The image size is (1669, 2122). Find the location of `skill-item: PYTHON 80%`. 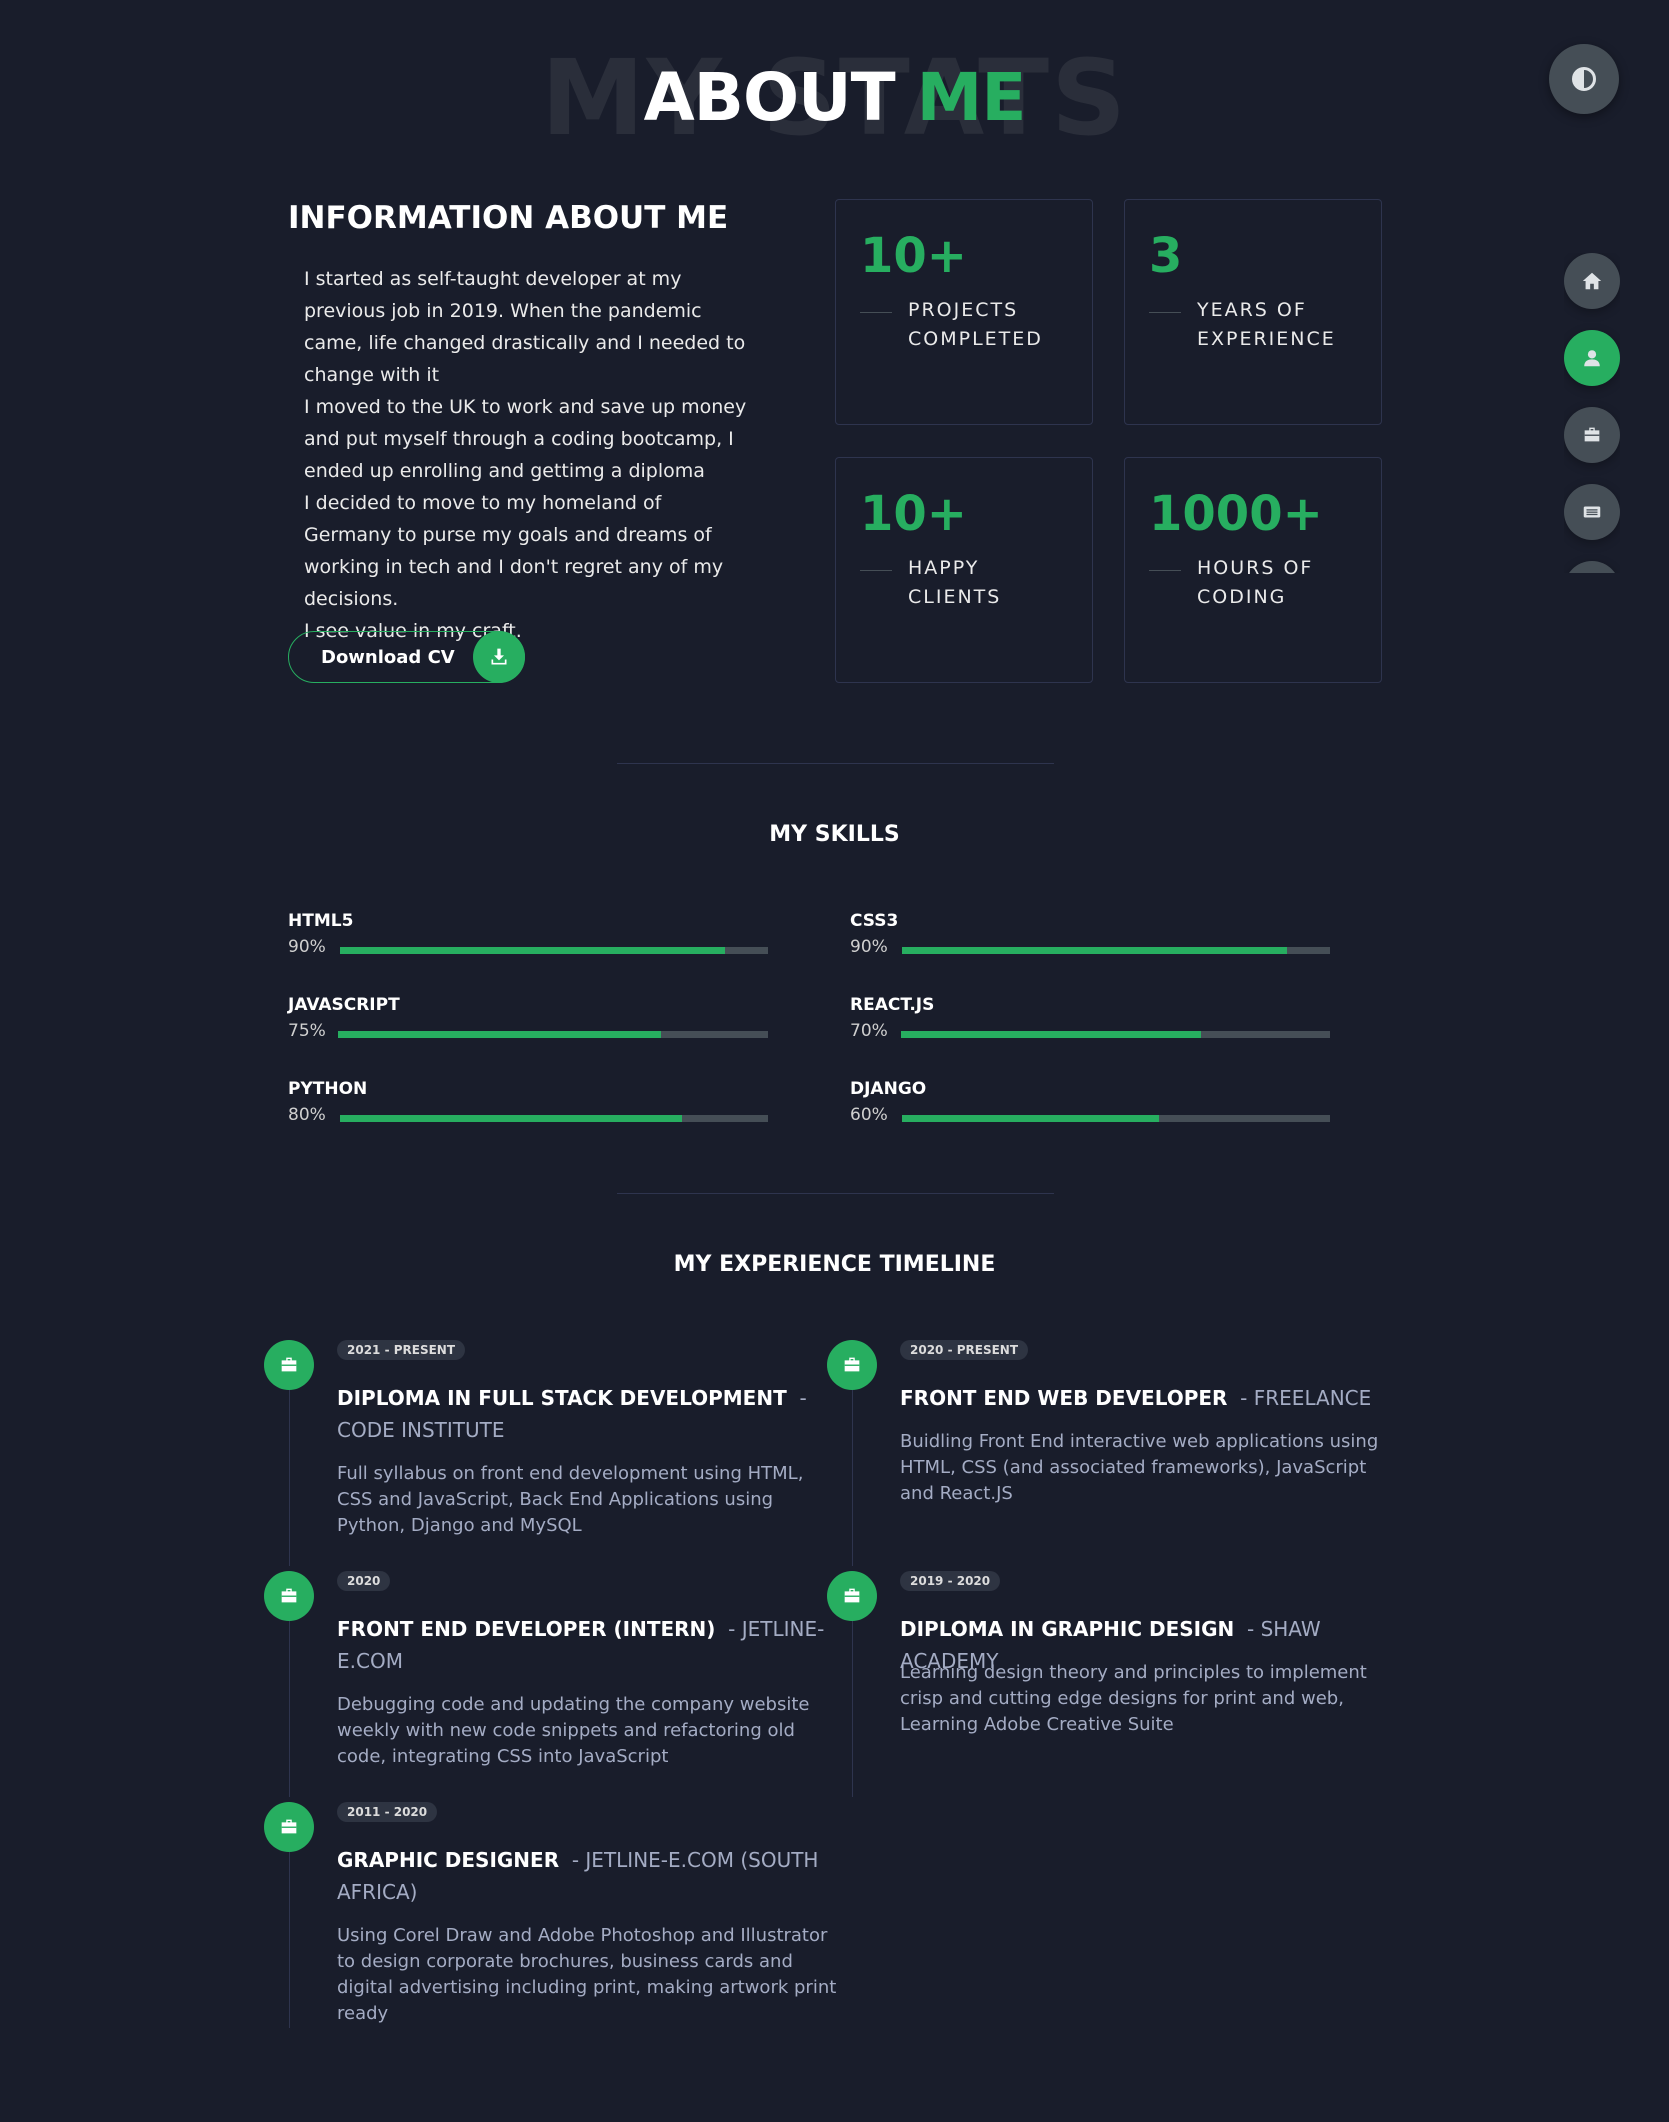

skill-item: PYTHON 80% is located at coordinates (528, 1109).